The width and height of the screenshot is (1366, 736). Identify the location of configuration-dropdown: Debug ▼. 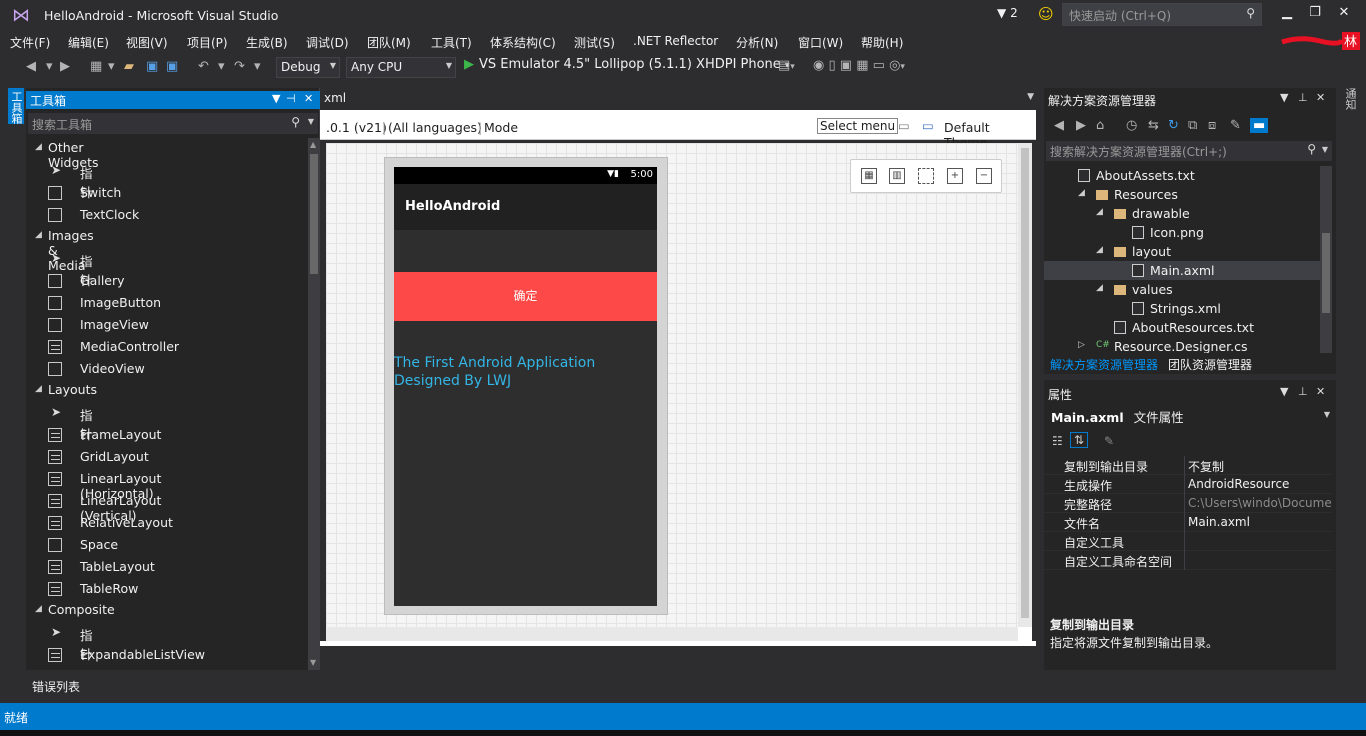
(308, 67).